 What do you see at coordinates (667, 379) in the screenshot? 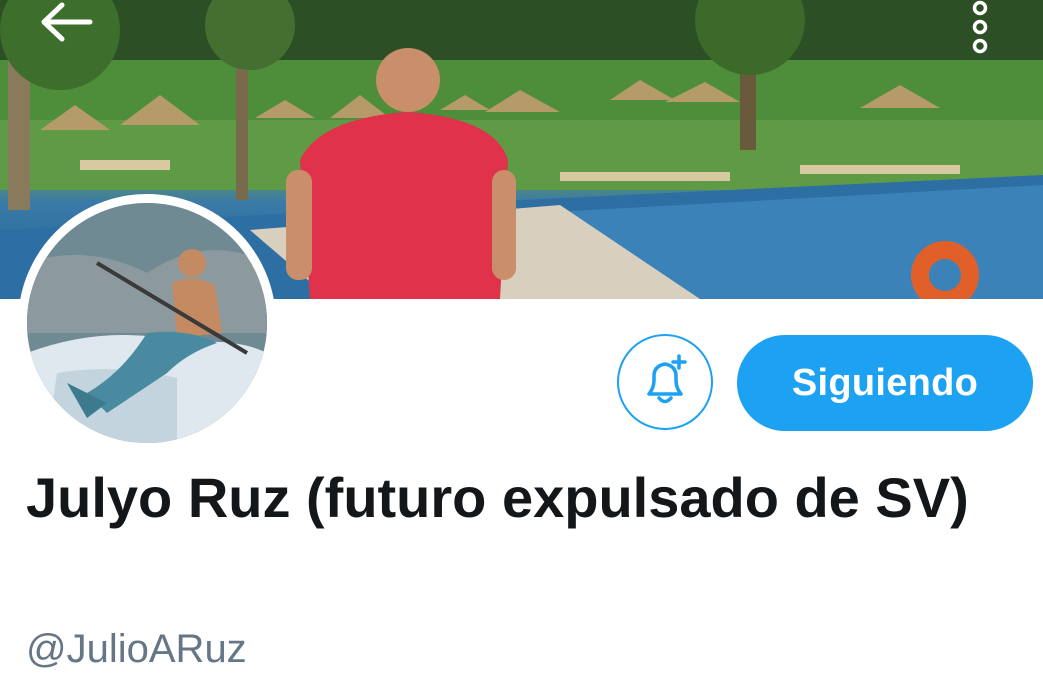
I see `bell-plus-icon` at bounding box center [667, 379].